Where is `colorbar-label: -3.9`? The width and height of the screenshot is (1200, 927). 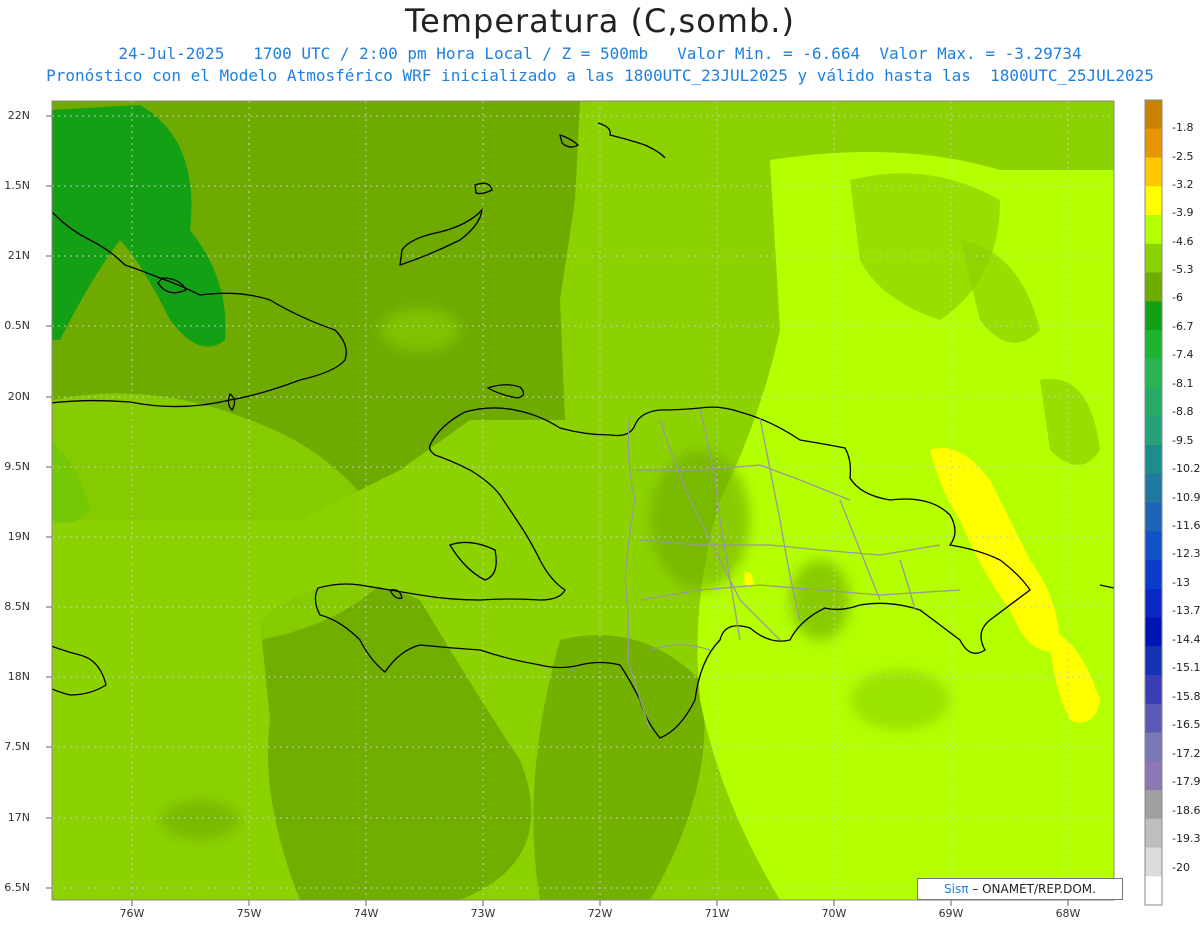 colorbar-label: -3.9 is located at coordinates (1183, 212).